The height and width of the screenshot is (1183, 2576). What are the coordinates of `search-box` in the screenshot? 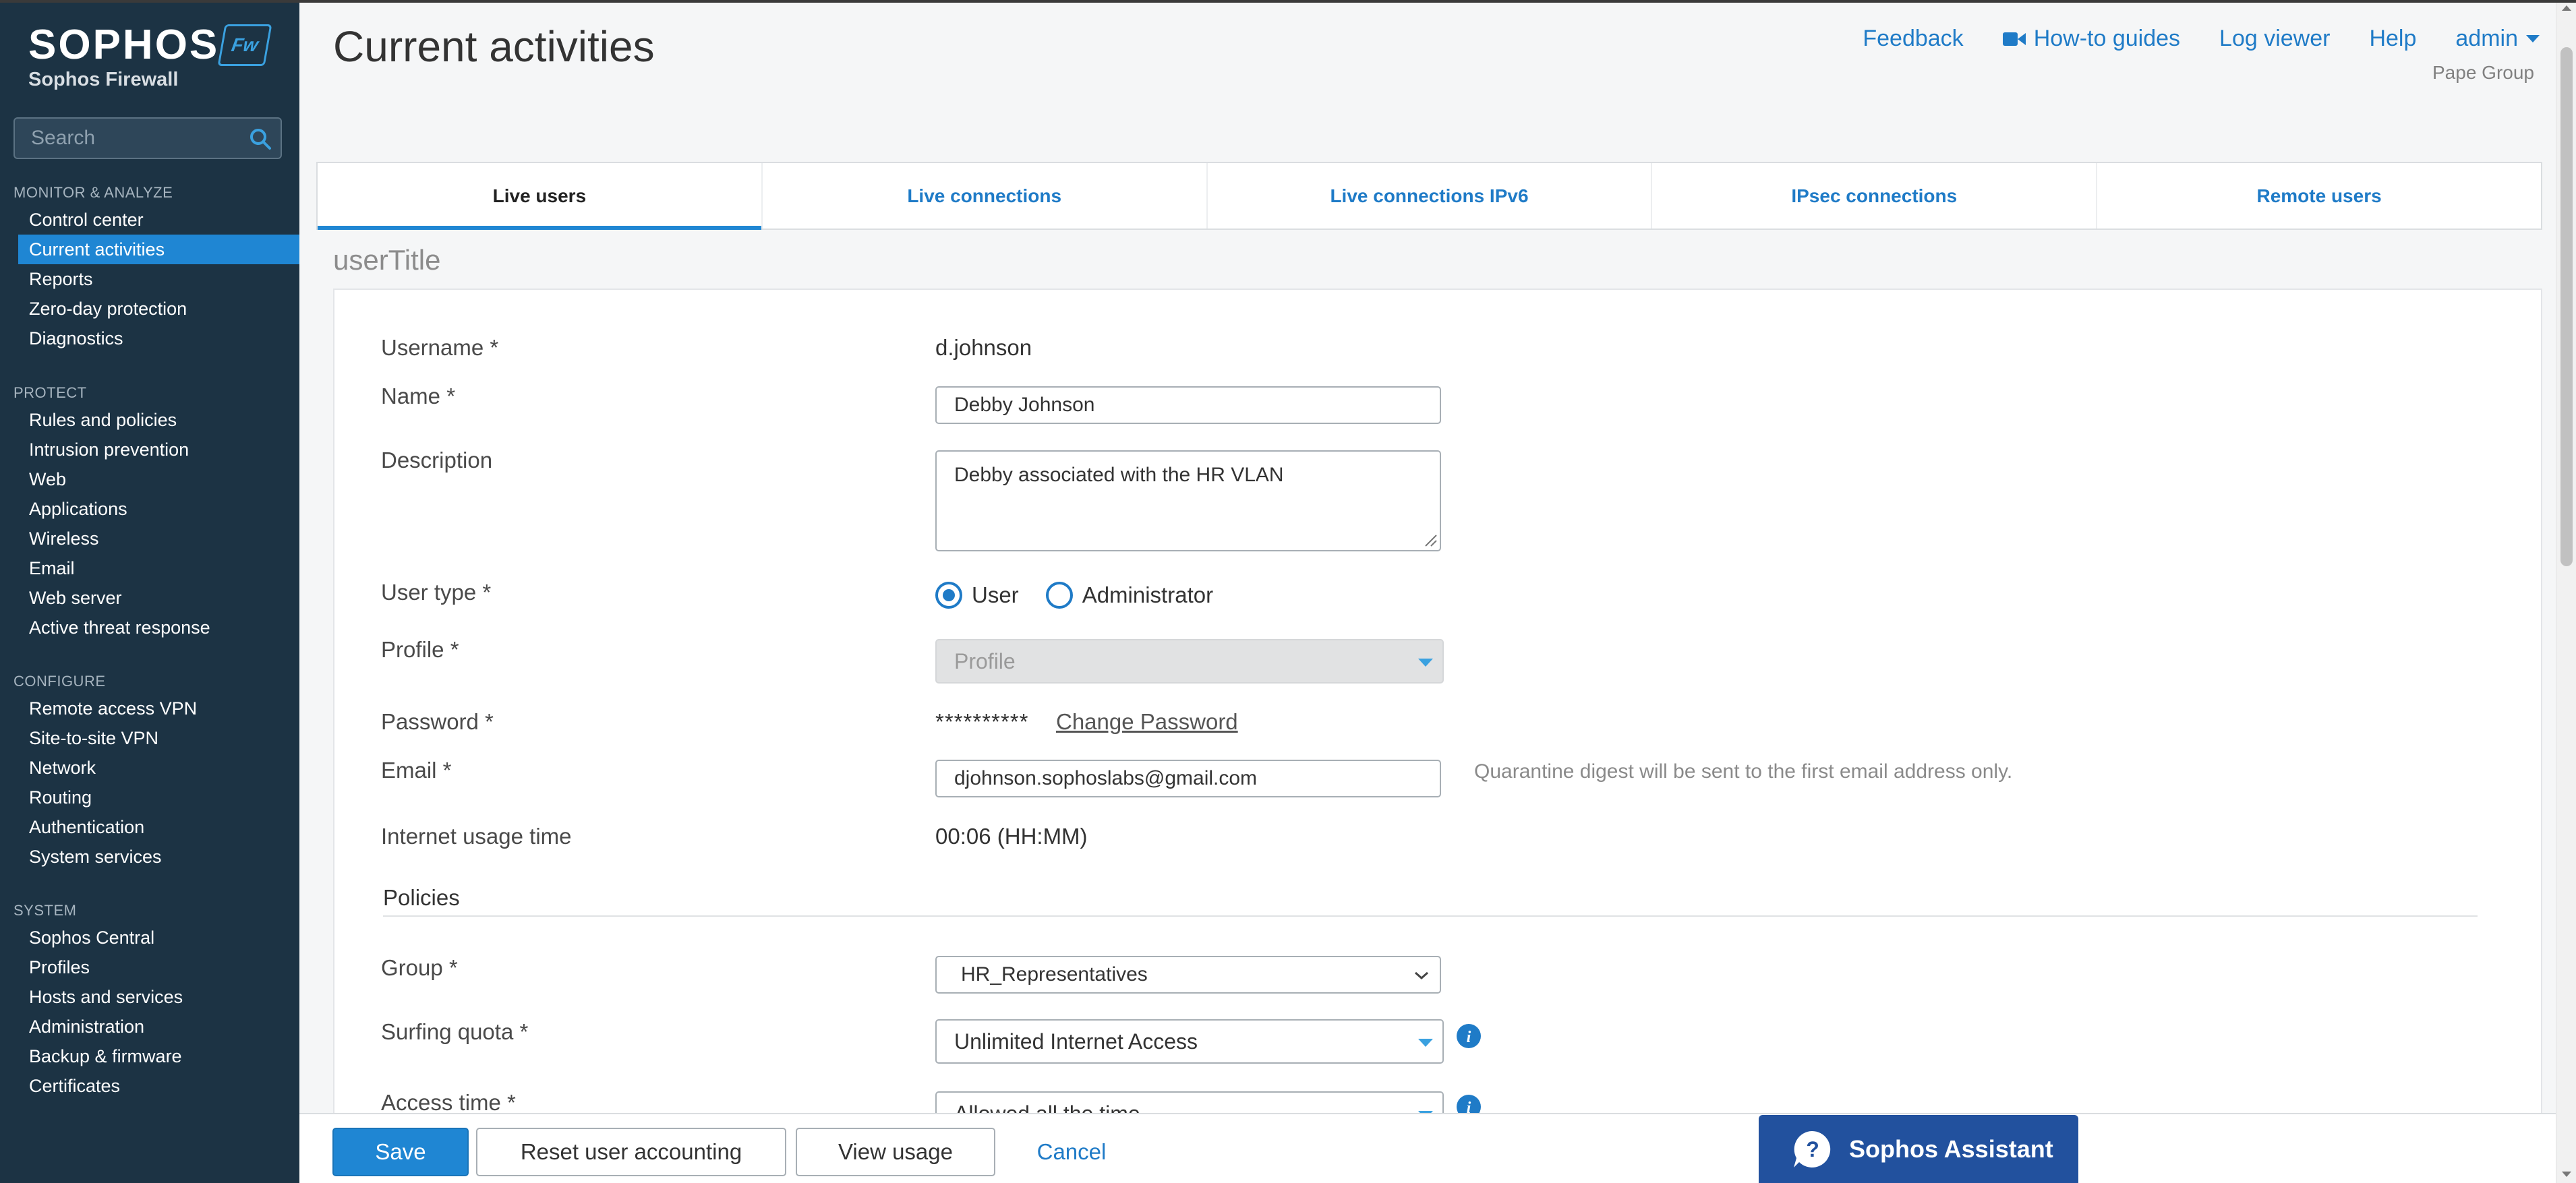 It's located at (148, 138).